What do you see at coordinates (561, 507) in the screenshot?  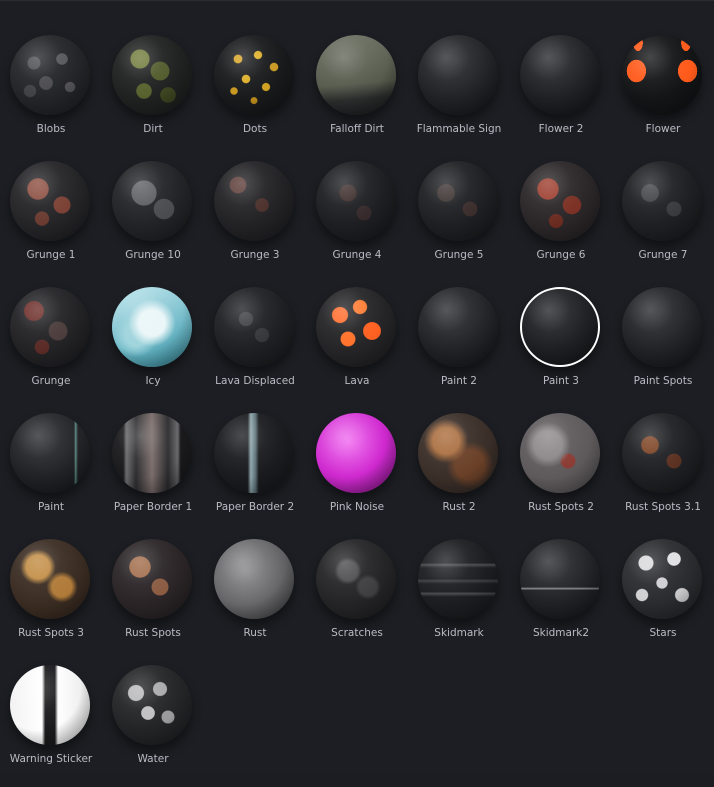 I see `material-label: Rust Spots 2` at bounding box center [561, 507].